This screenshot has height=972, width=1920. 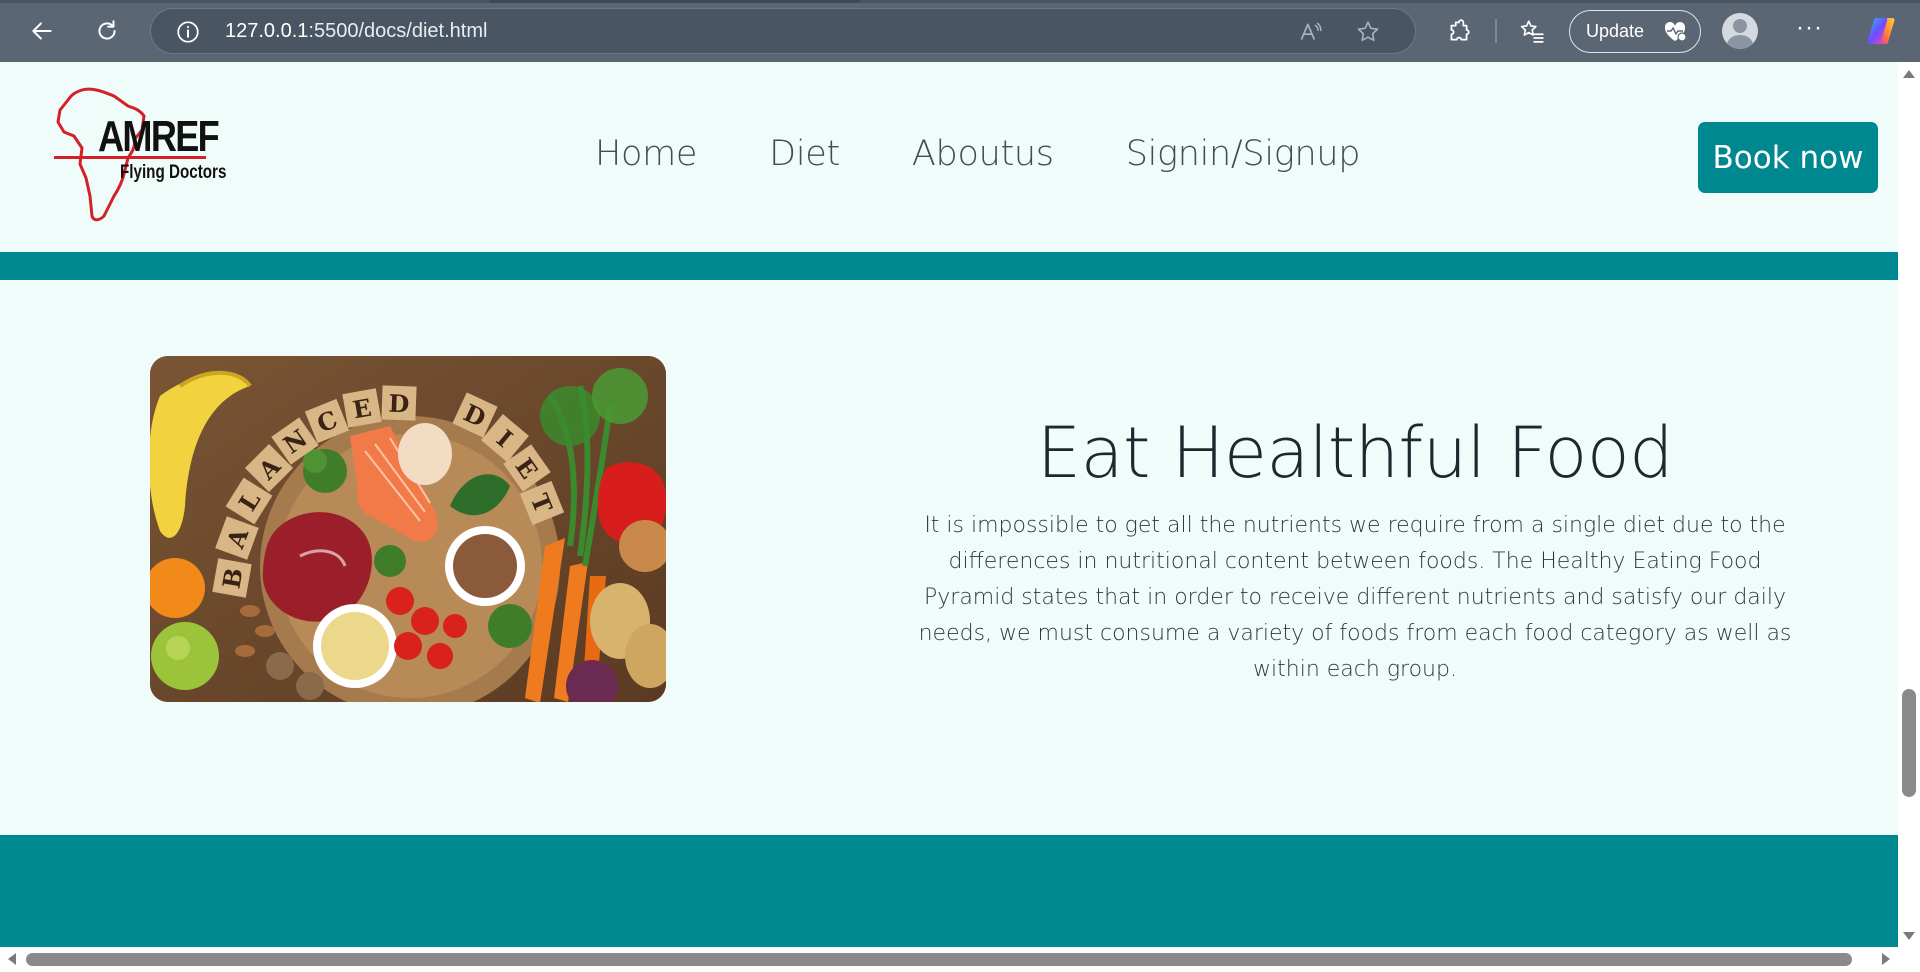 I want to click on url-text: 127.0.0.1:5500/docs/diet.html, so click(x=356, y=31).